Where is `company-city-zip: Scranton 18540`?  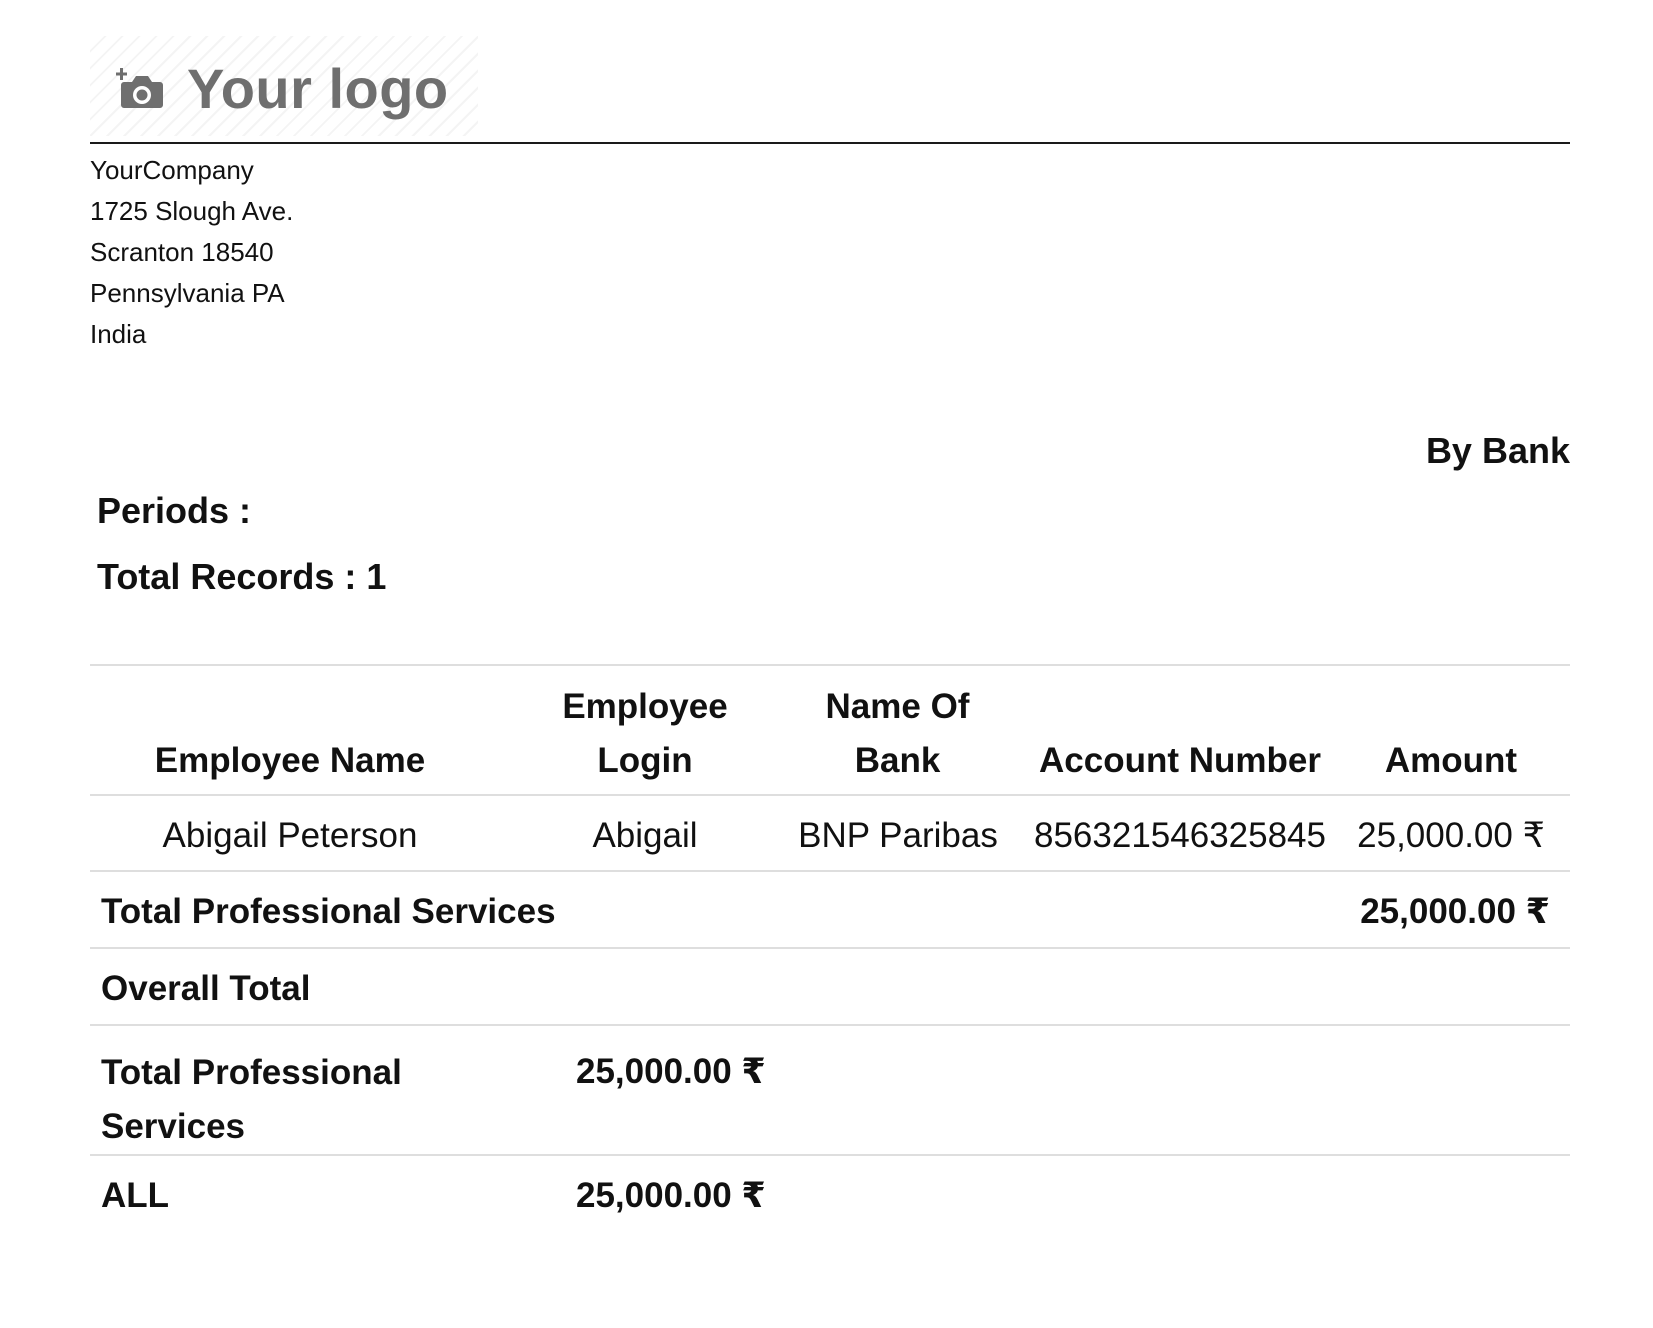 company-city-zip: Scranton 18540 is located at coordinates (182, 252).